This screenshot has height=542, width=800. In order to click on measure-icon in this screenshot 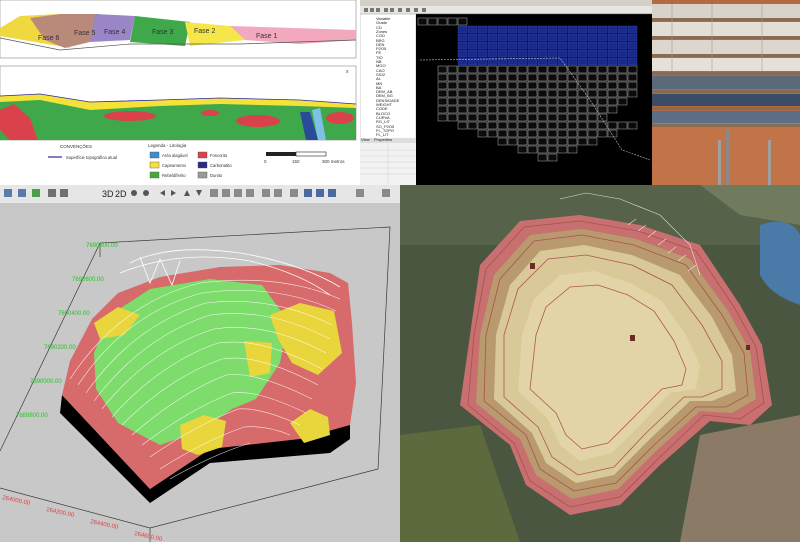, I will do `click(278, 193)`.